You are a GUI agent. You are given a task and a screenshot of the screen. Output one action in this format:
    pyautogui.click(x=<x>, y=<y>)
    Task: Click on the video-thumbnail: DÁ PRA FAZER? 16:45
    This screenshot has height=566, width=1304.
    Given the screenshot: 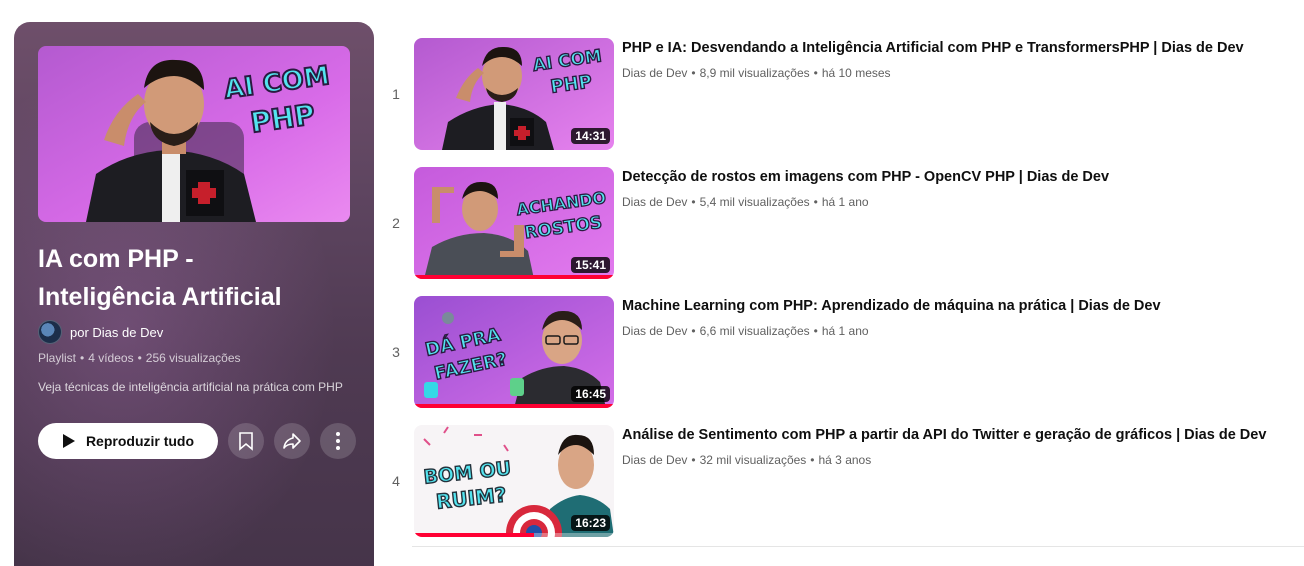 What is the action you would take?
    pyautogui.click(x=514, y=352)
    